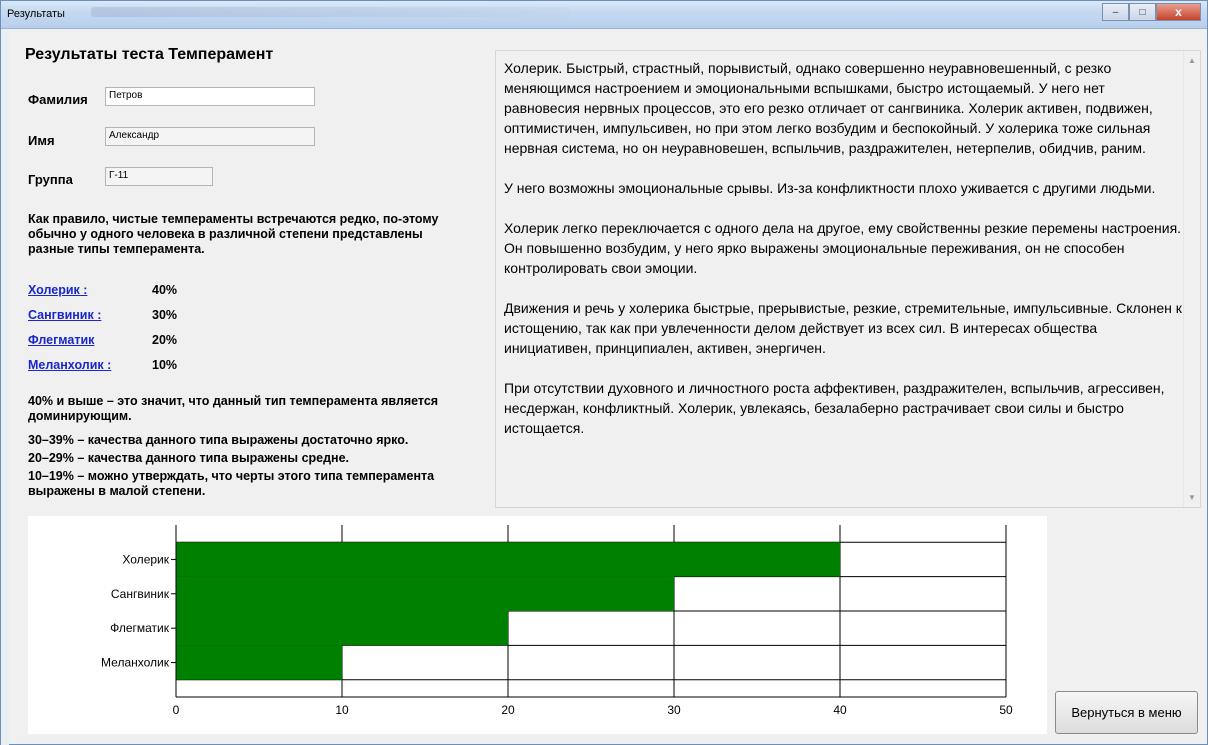 The image size is (1208, 745). Describe the element at coordinates (61, 340) in the screenshot. I see `link-phlegmatic: Флегматик` at that location.